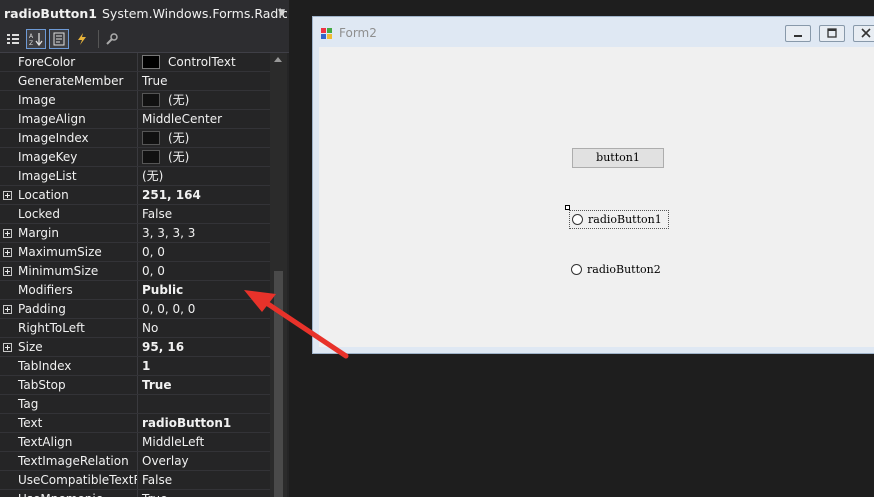  What do you see at coordinates (832, 33) in the screenshot?
I see `maximize-button` at bounding box center [832, 33].